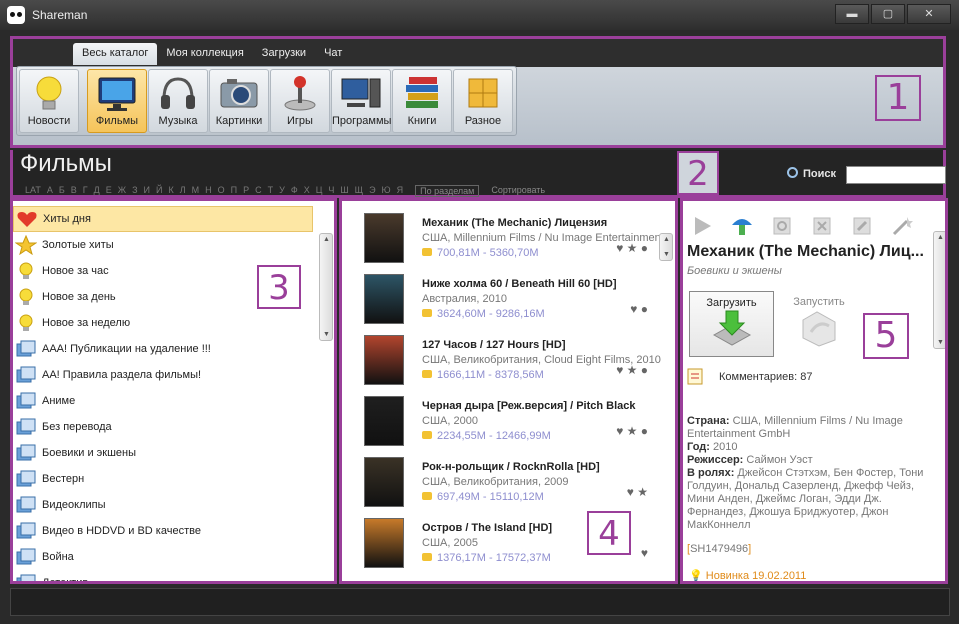 Image resolution: width=959 pixels, height=624 pixels. Describe the element at coordinates (896, 175) in the screenshot. I see `search-input` at that location.